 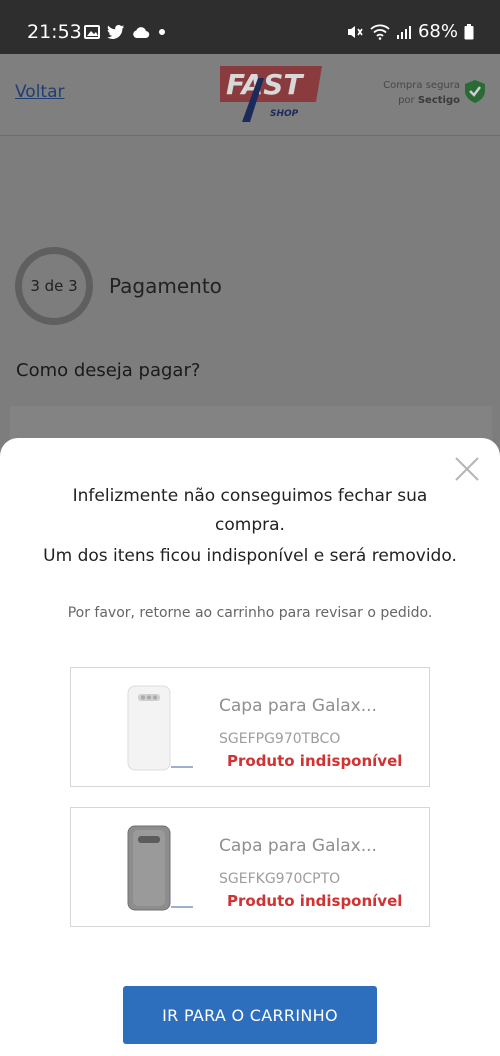 I want to click on item-sku: SGEFPG970TBCO, so click(x=280, y=739).